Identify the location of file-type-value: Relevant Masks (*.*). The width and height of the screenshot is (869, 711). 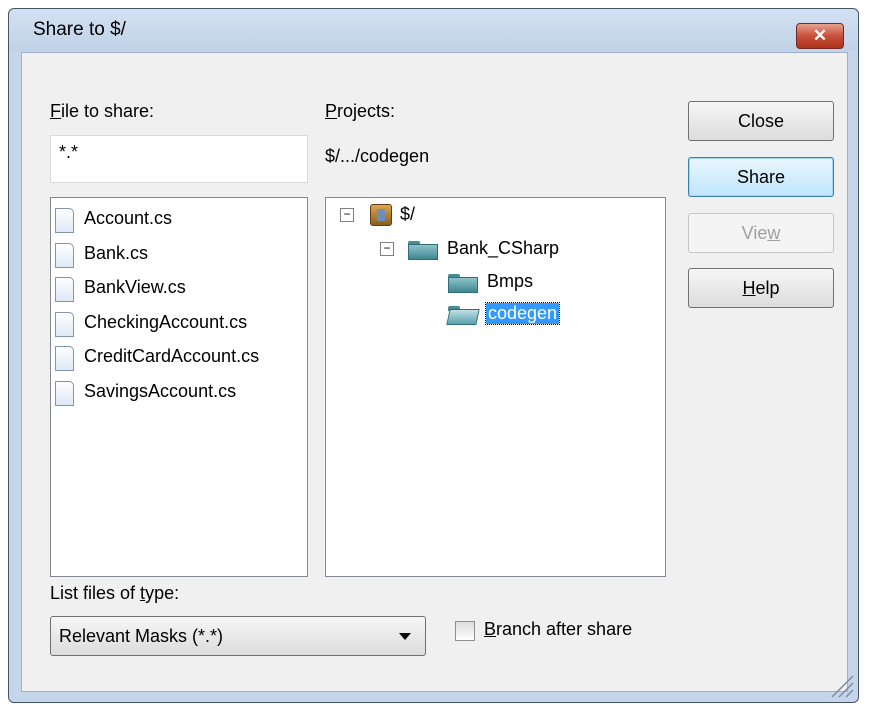
(141, 636).